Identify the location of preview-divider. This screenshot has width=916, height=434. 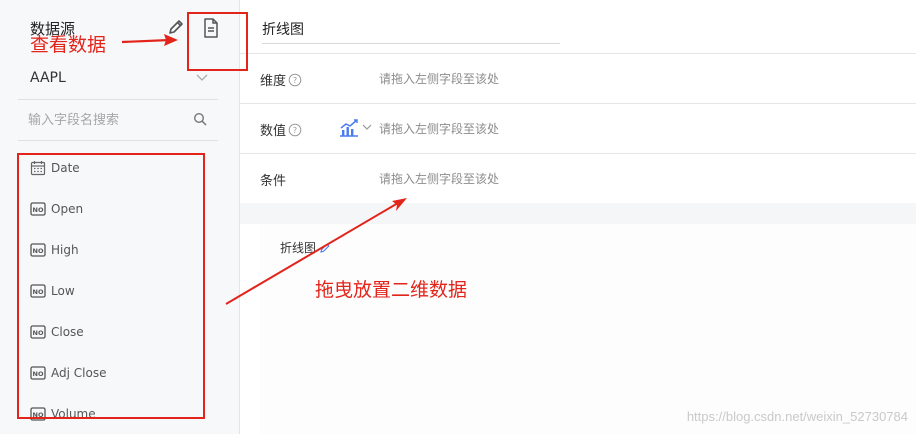
(578, 213).